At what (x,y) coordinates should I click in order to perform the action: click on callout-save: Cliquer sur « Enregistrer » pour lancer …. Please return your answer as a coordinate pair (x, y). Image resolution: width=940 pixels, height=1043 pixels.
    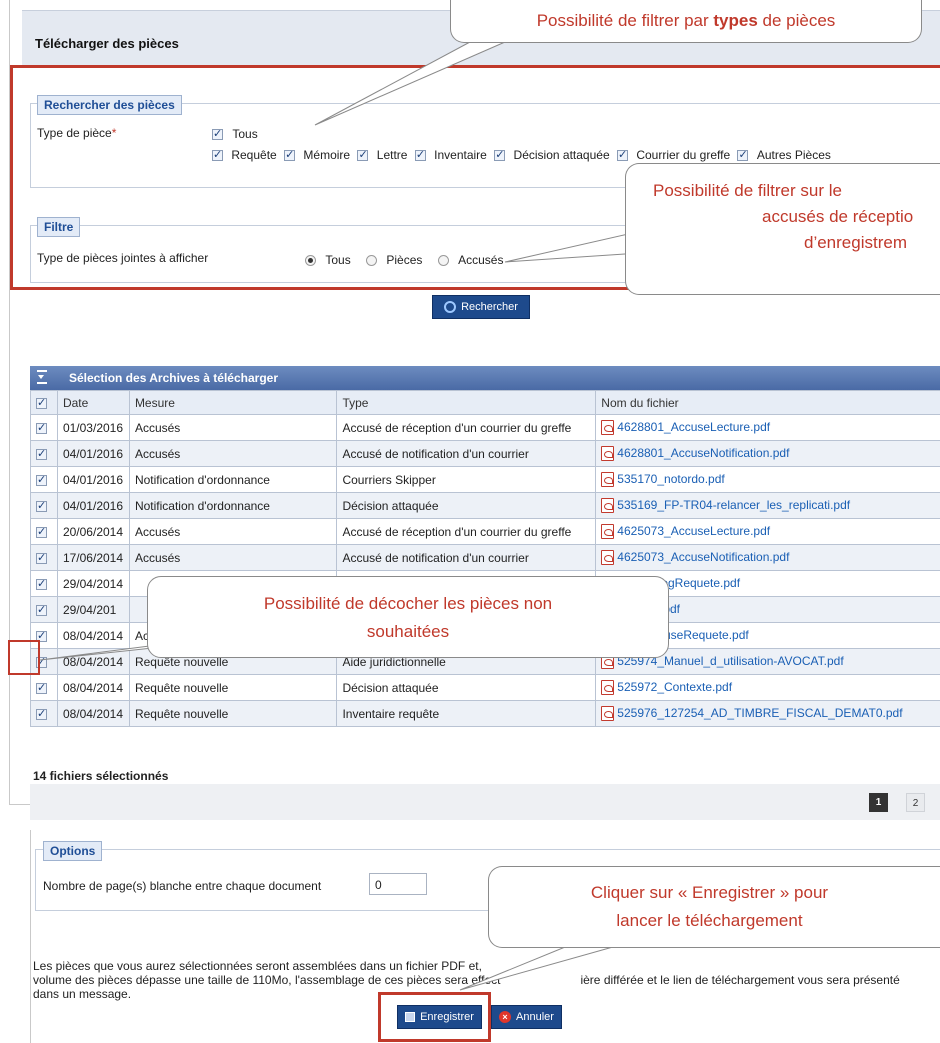
    Looking at the image, I should click on (714, 907).